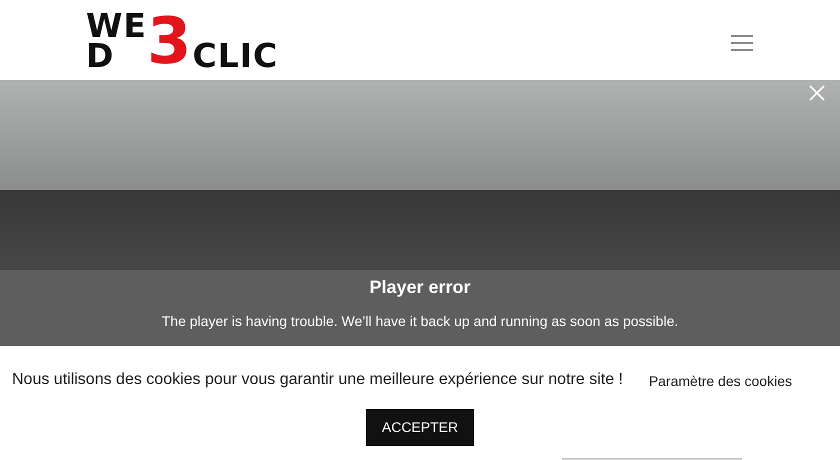 This screenshot has width=840, height=460. What do you see at coordinates (235, 55) in the screenshot?
I see `logo-text: CLIC` at bounding box center [235, 55].